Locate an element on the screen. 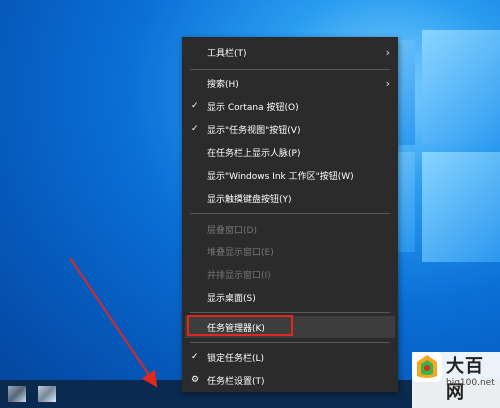 The width and height of the screenshot is (500, 408). site-watermark: 大百网 big100.net is located at coordinates (456, 380).